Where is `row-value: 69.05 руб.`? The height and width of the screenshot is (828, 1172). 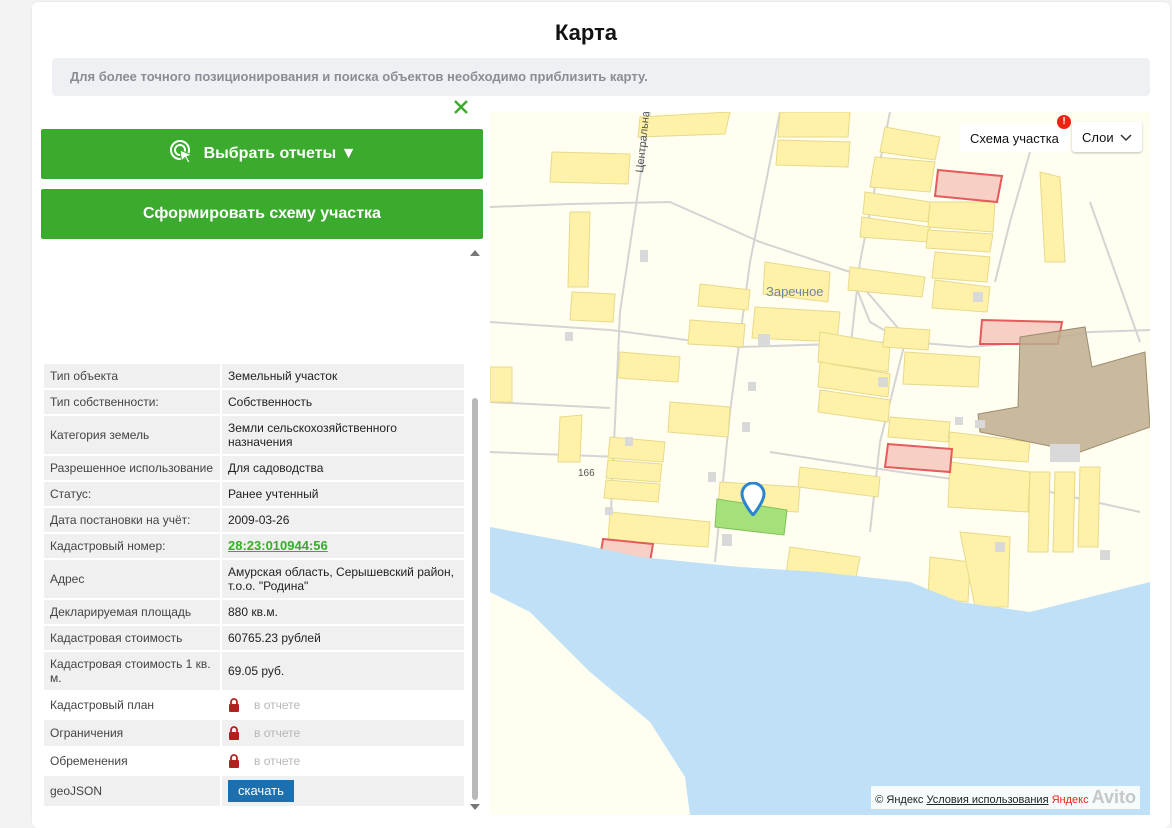
row-value: 69.05 руб. is located at coordinates (343, 671).